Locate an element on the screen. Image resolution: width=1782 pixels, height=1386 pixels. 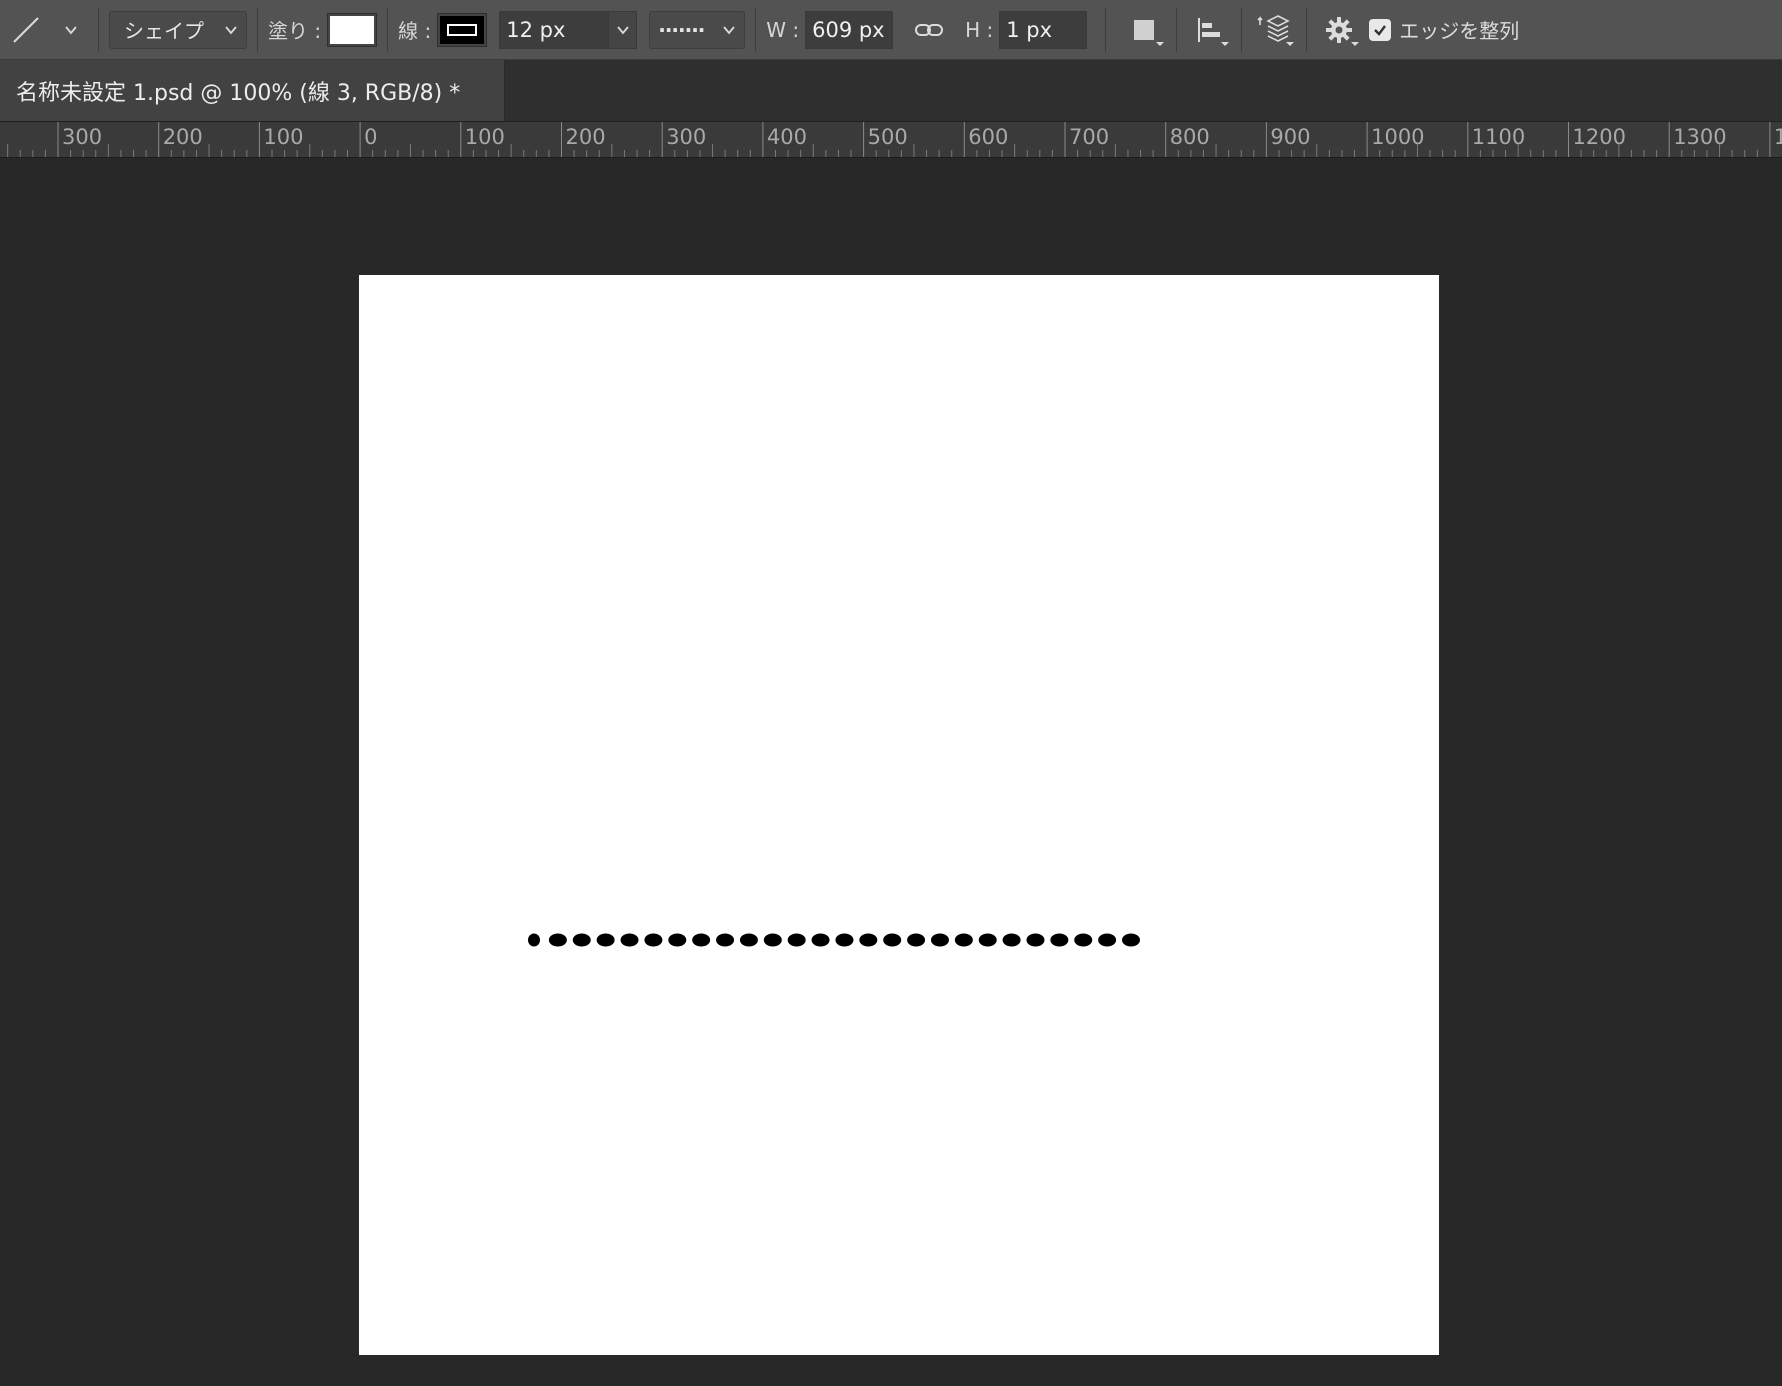
document-tab-title: 名称未設定 1.psd @ 100% (線 3, RGB/8) * is located at coordinates (238, 93).